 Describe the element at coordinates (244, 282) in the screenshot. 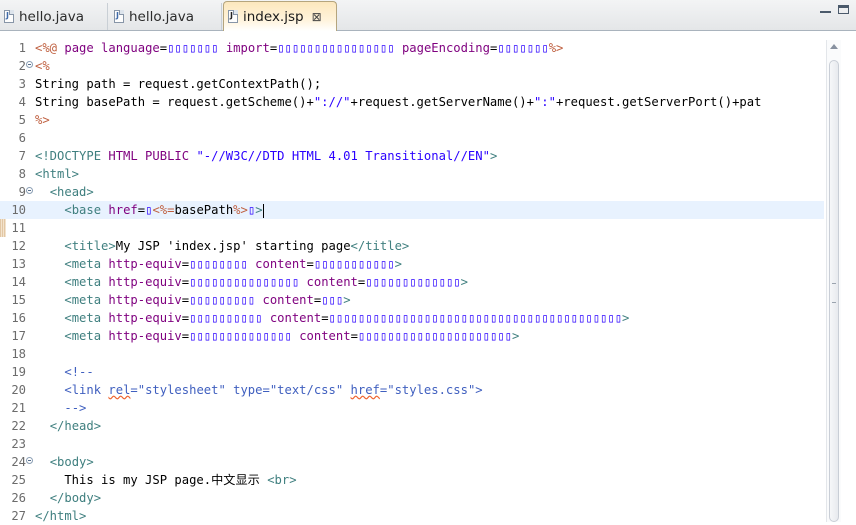

I see `code-token: ▯▯▯▯▯▯▯▯▯▯▯▯▯▯▯` at that location.